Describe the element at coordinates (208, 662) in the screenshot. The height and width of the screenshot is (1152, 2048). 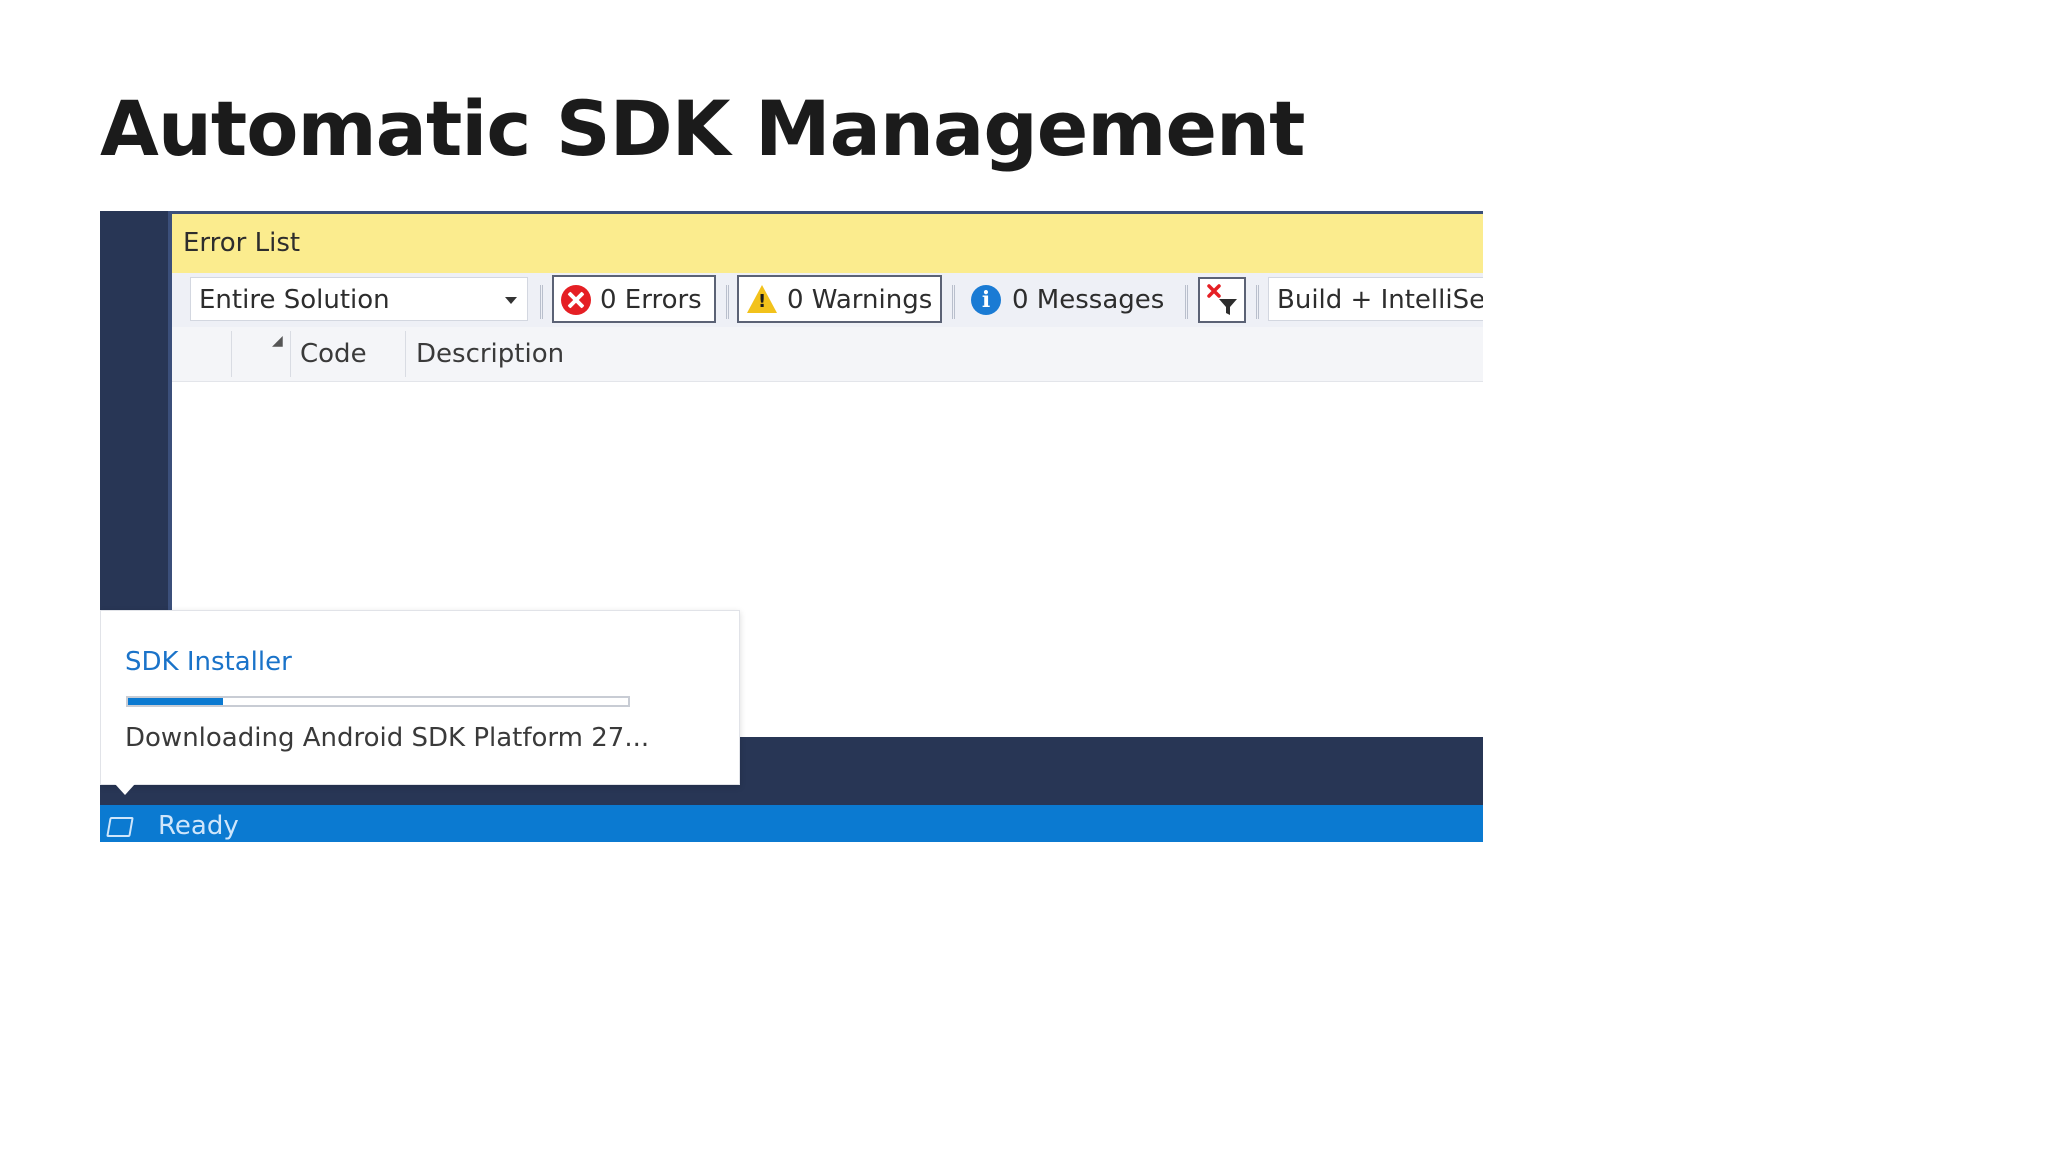
I see `toast-title: SDK Installer` at that location.